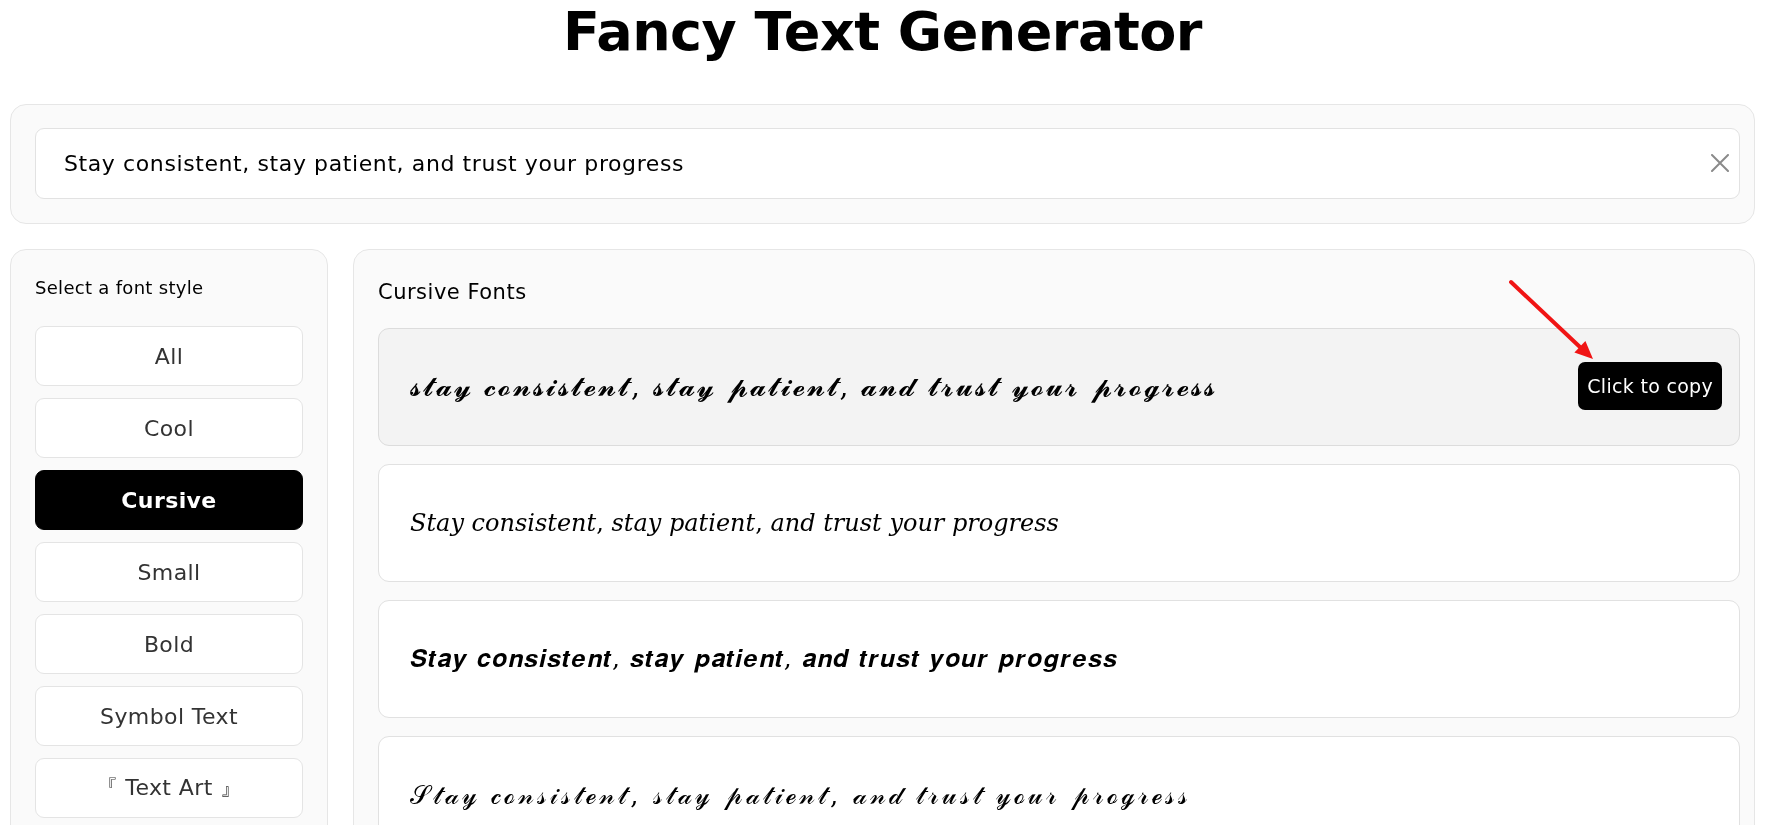 This screenshot has height=825, width=1765. Describe the element at coordinates (882, 32) in the screenshot. I see `page-title: Fancy Text Generator` at that location.